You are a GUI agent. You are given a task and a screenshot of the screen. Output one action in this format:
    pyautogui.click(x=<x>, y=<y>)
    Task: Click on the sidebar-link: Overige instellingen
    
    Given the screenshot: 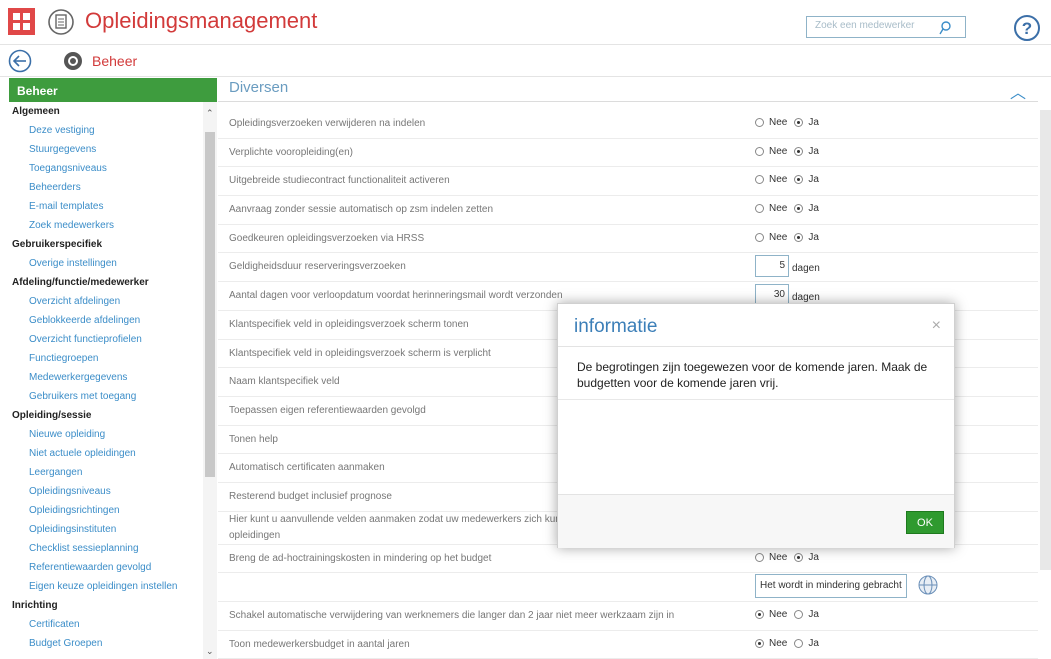 What is the action you would take?
    pyautogui.click(x=113, y=263)
    